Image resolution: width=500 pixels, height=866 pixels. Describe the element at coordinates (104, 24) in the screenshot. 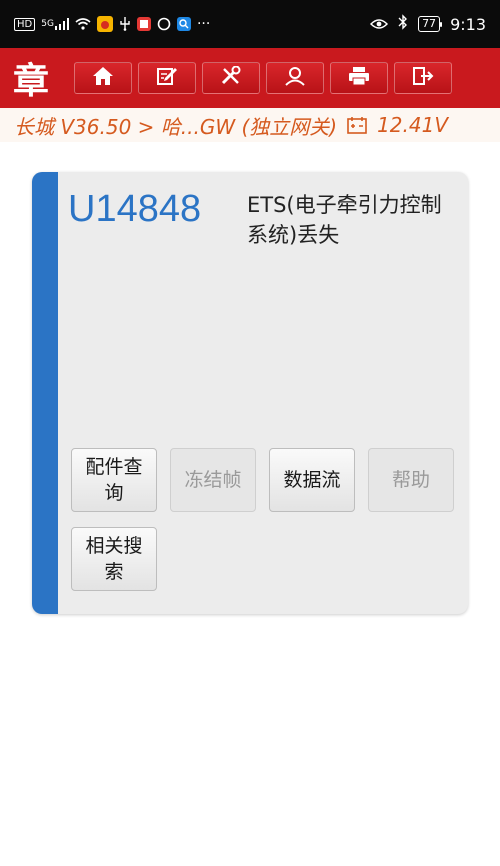

I see `weibo-icon` at that location.